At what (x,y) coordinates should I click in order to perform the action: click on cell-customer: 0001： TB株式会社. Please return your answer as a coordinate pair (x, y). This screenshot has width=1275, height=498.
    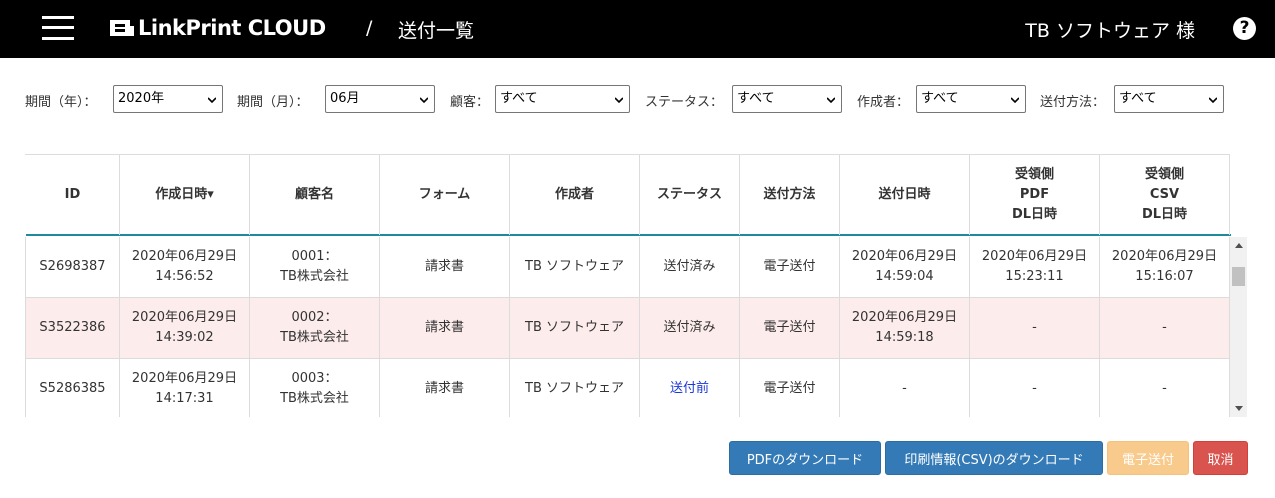
    Looking at the image, I should click on (315, 267).